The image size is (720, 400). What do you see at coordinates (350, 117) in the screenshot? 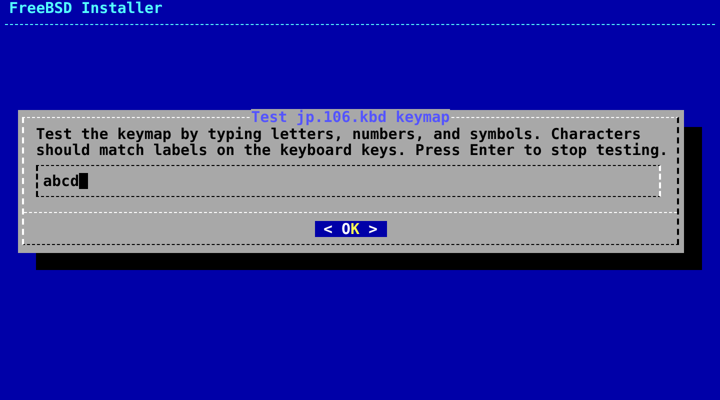
I see `dialog-title: Test jp.106.kbd keymap` at bounding box center [350, 117].